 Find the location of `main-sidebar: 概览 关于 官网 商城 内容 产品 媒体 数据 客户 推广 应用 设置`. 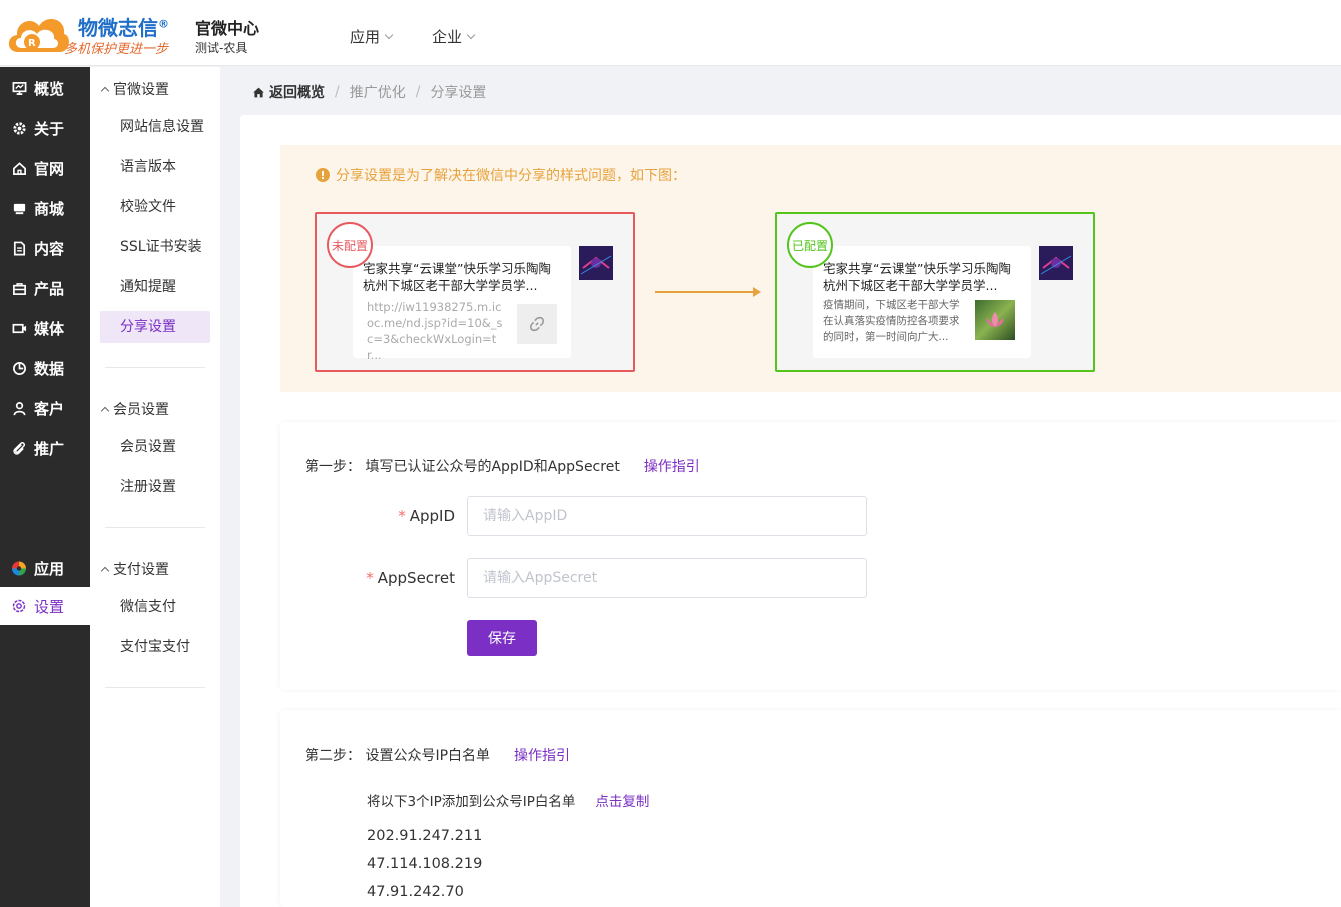

main-sidebar: 概览 关于 官网 商城 内容 产品 媒体 数据 客户 推广 应用 设置 is located at coordinates (45, 487).